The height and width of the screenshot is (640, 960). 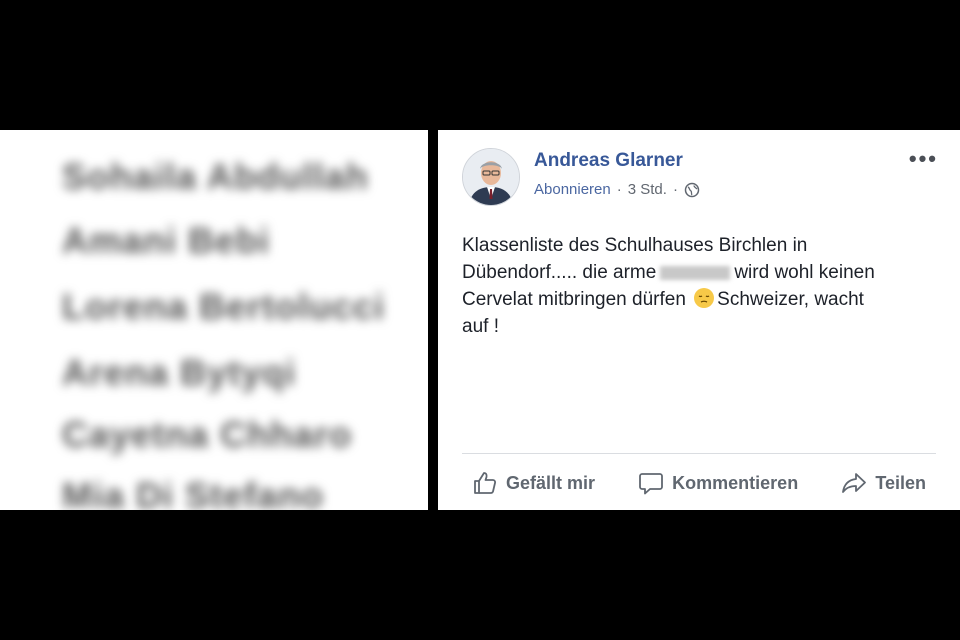 I want to click on more-options-icon: •••, so click(x=923, y=159).